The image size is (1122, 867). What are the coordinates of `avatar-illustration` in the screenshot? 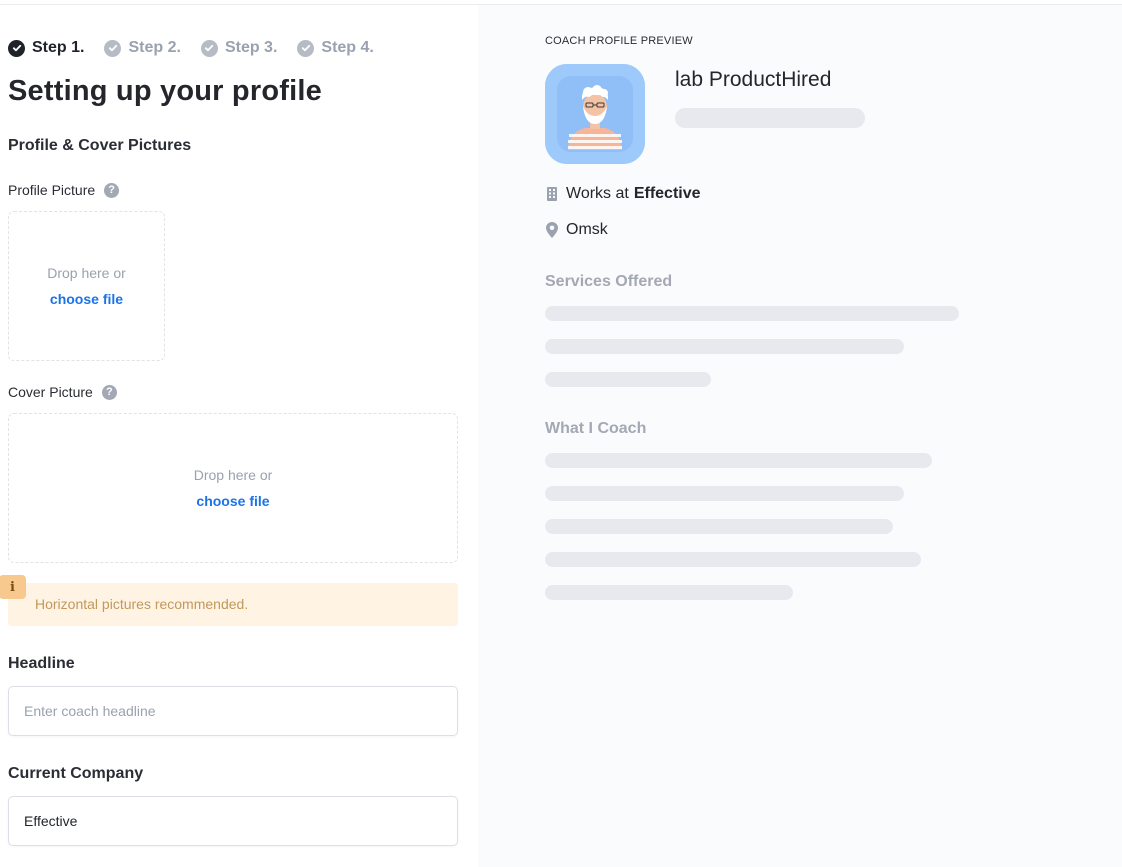 It's located at (595, 114).